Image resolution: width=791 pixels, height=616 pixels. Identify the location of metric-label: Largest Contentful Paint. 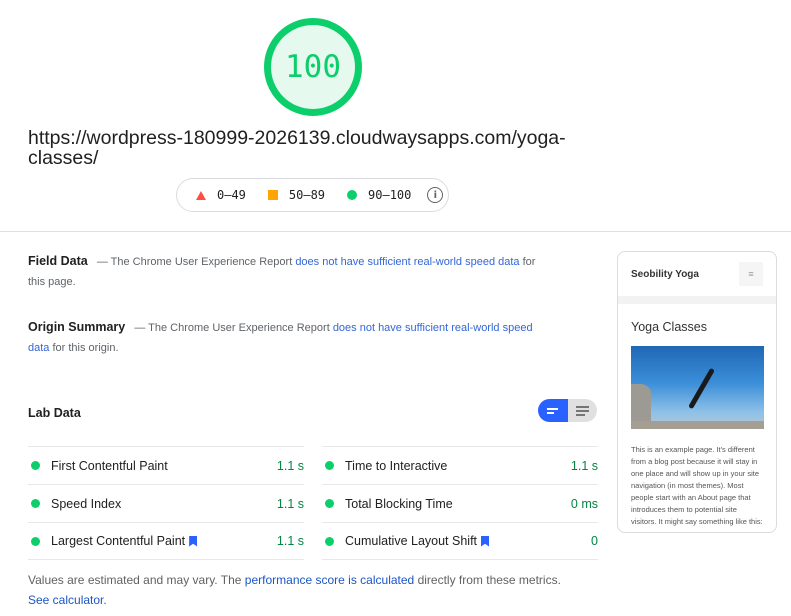
(118, 541).